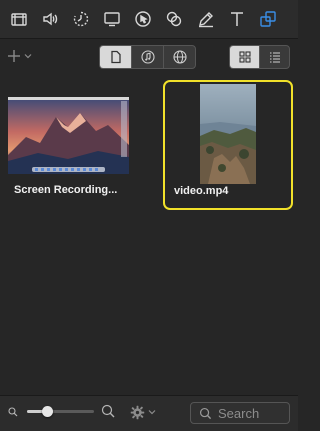  I want to click on list-icon, so click(274, 57).